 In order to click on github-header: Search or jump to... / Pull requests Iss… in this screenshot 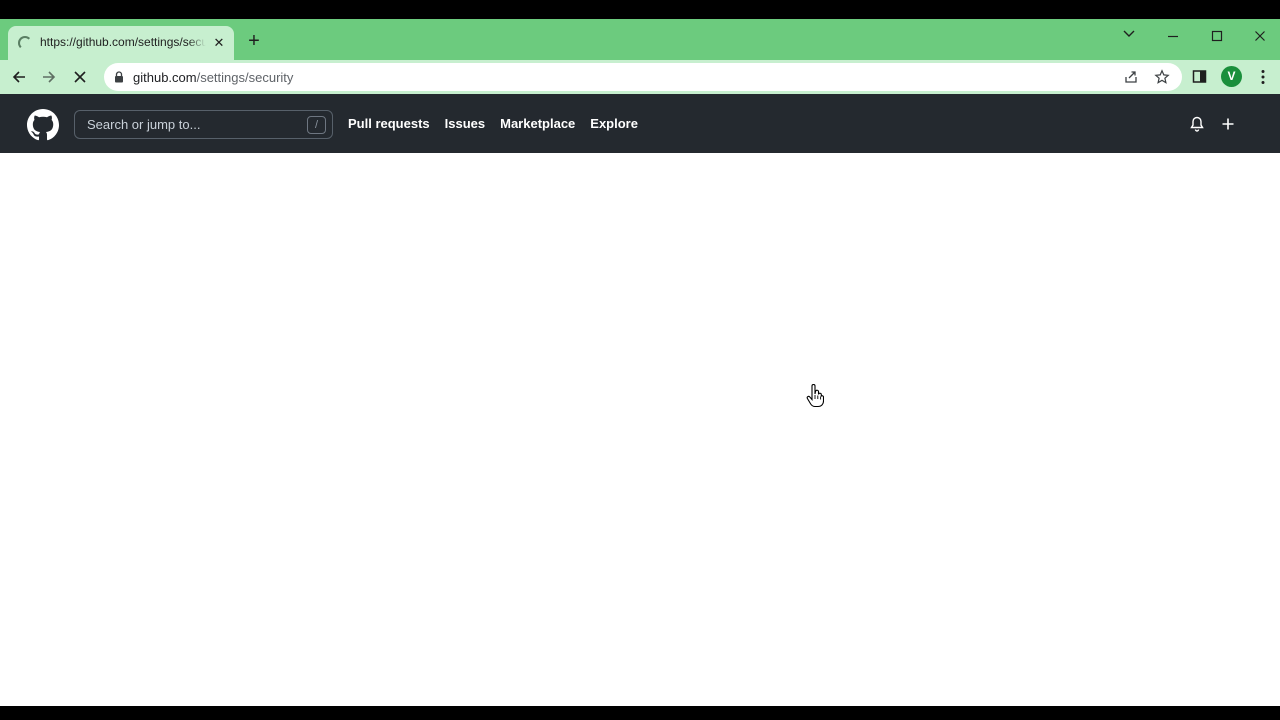, I will do `click(640, 123)`.